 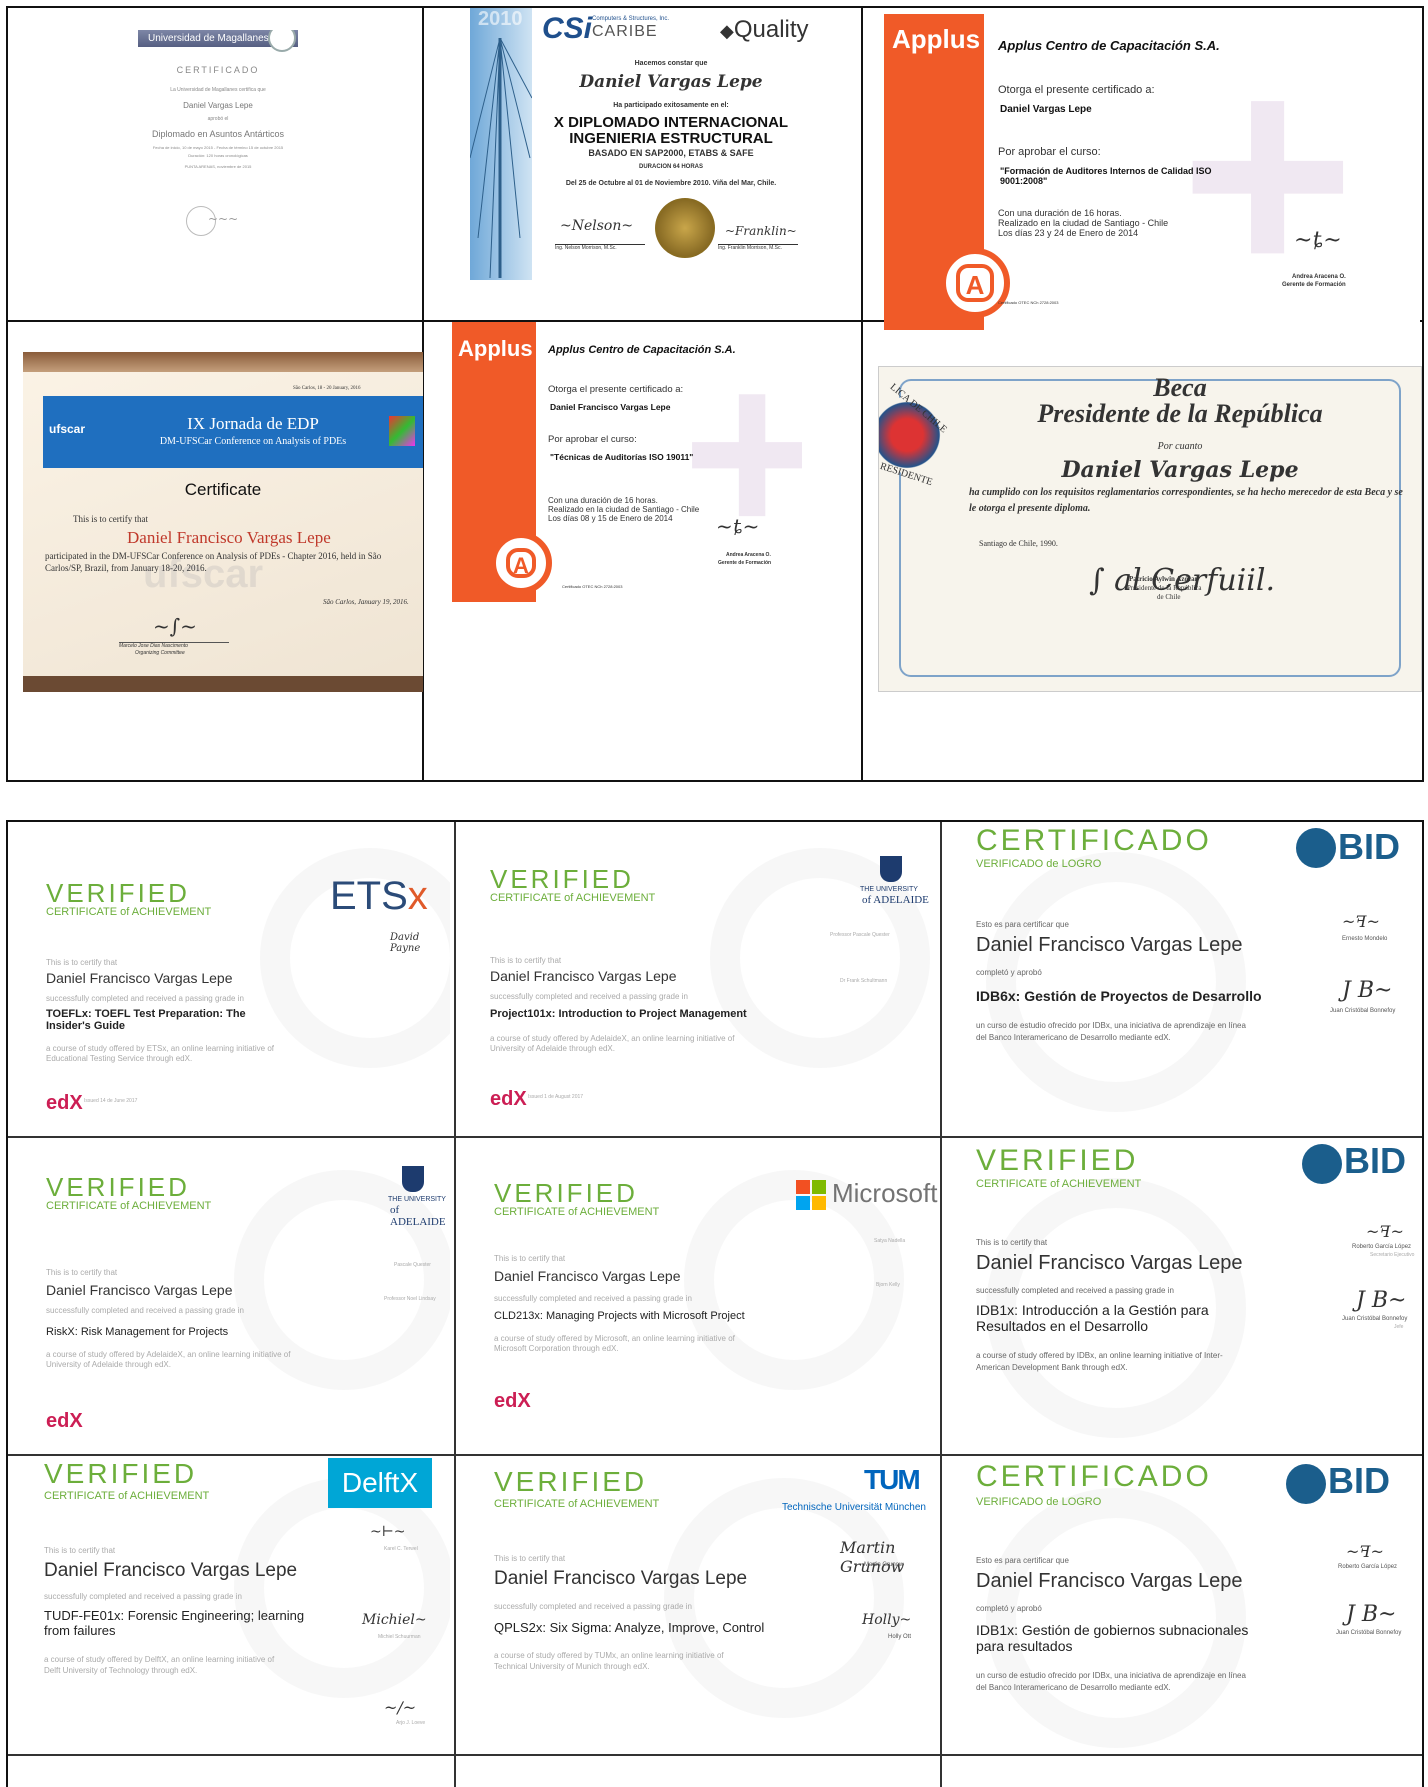 What do you see at coordinates (745, 563) in the screenshot?
I see `signer-role: Gerente de Formación` at bounding box center [745, 563].